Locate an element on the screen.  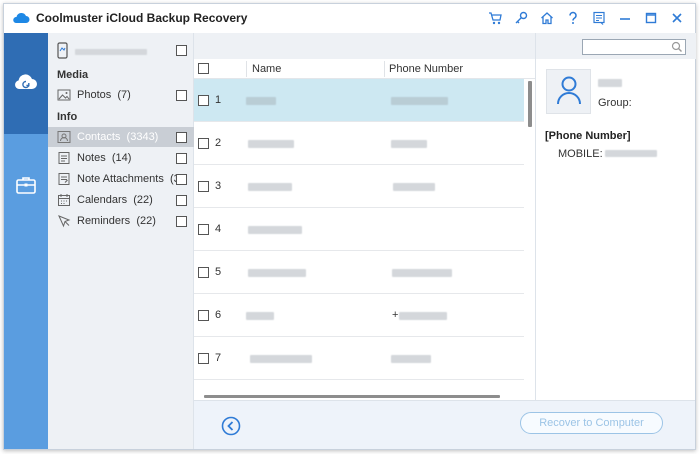
mobile-label: MOBILE: is located at coordinates (580, 154).